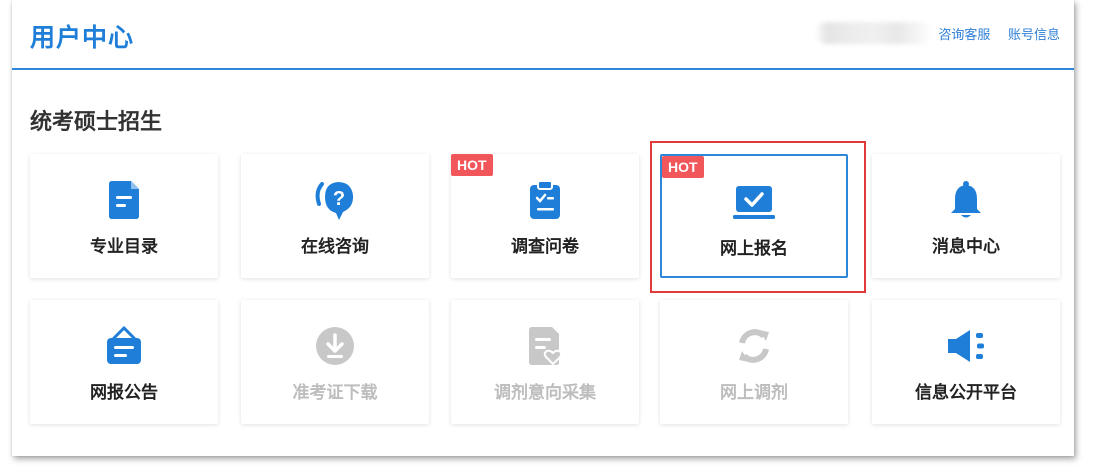 Image resolution: width=1095 pixels, height=470 pixels. I want to click on card-label: 网上报名, so click(754, 248).